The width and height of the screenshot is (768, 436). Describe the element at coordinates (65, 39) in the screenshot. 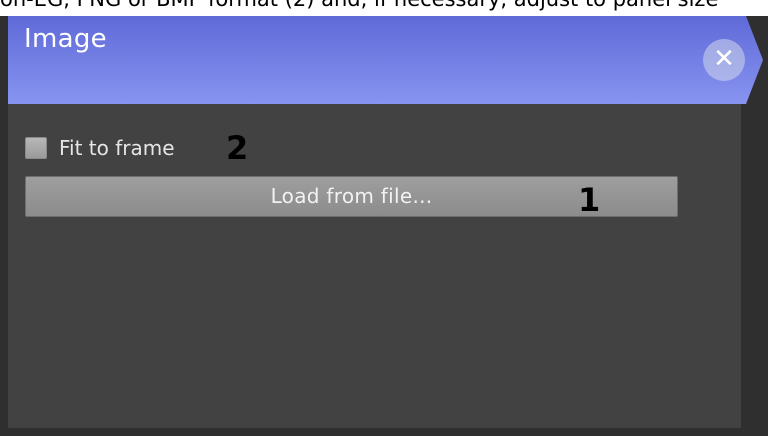

I see `panel-title: Image` at that location.